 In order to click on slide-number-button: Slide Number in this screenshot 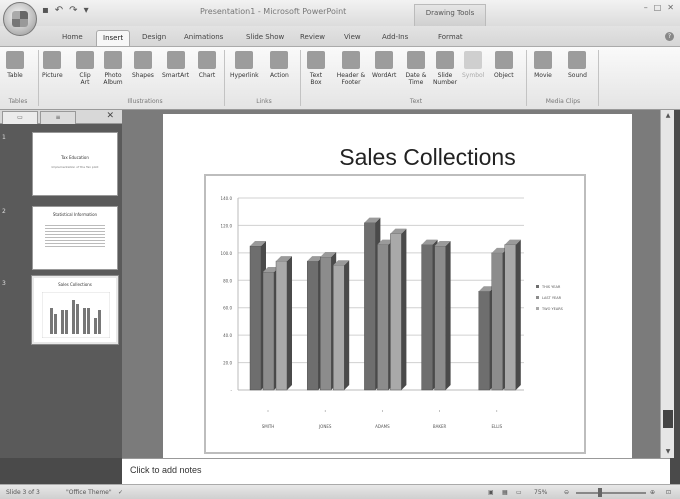, I will do `click(445, 68)`.